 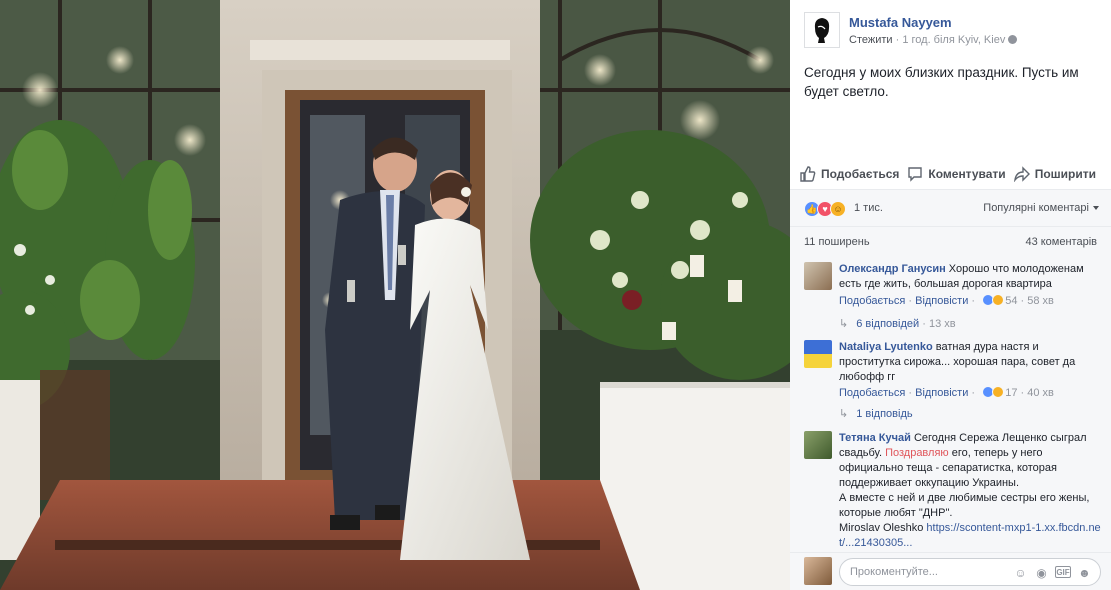 I want to click on comment-meta: Подобається · Відповісти · 17 · 40 хв, so click(x=946, y=392).